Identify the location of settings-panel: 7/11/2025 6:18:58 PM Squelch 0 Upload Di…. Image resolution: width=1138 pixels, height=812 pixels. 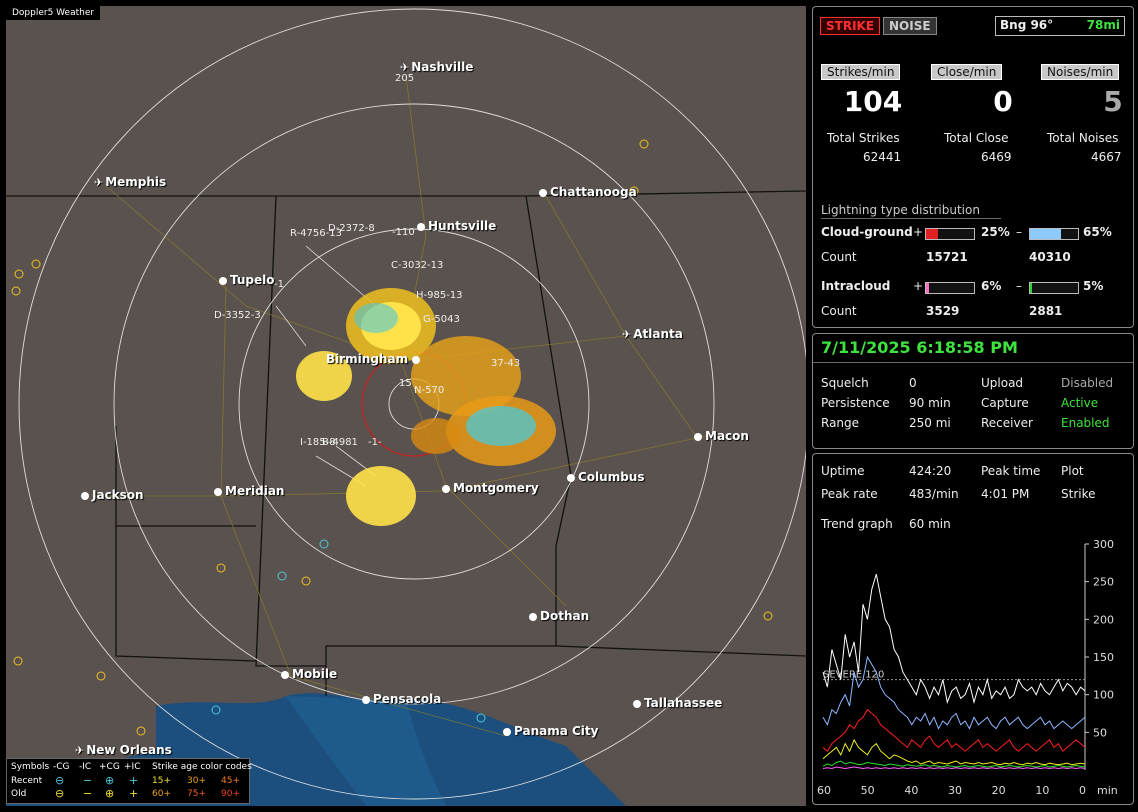
(973, 391).